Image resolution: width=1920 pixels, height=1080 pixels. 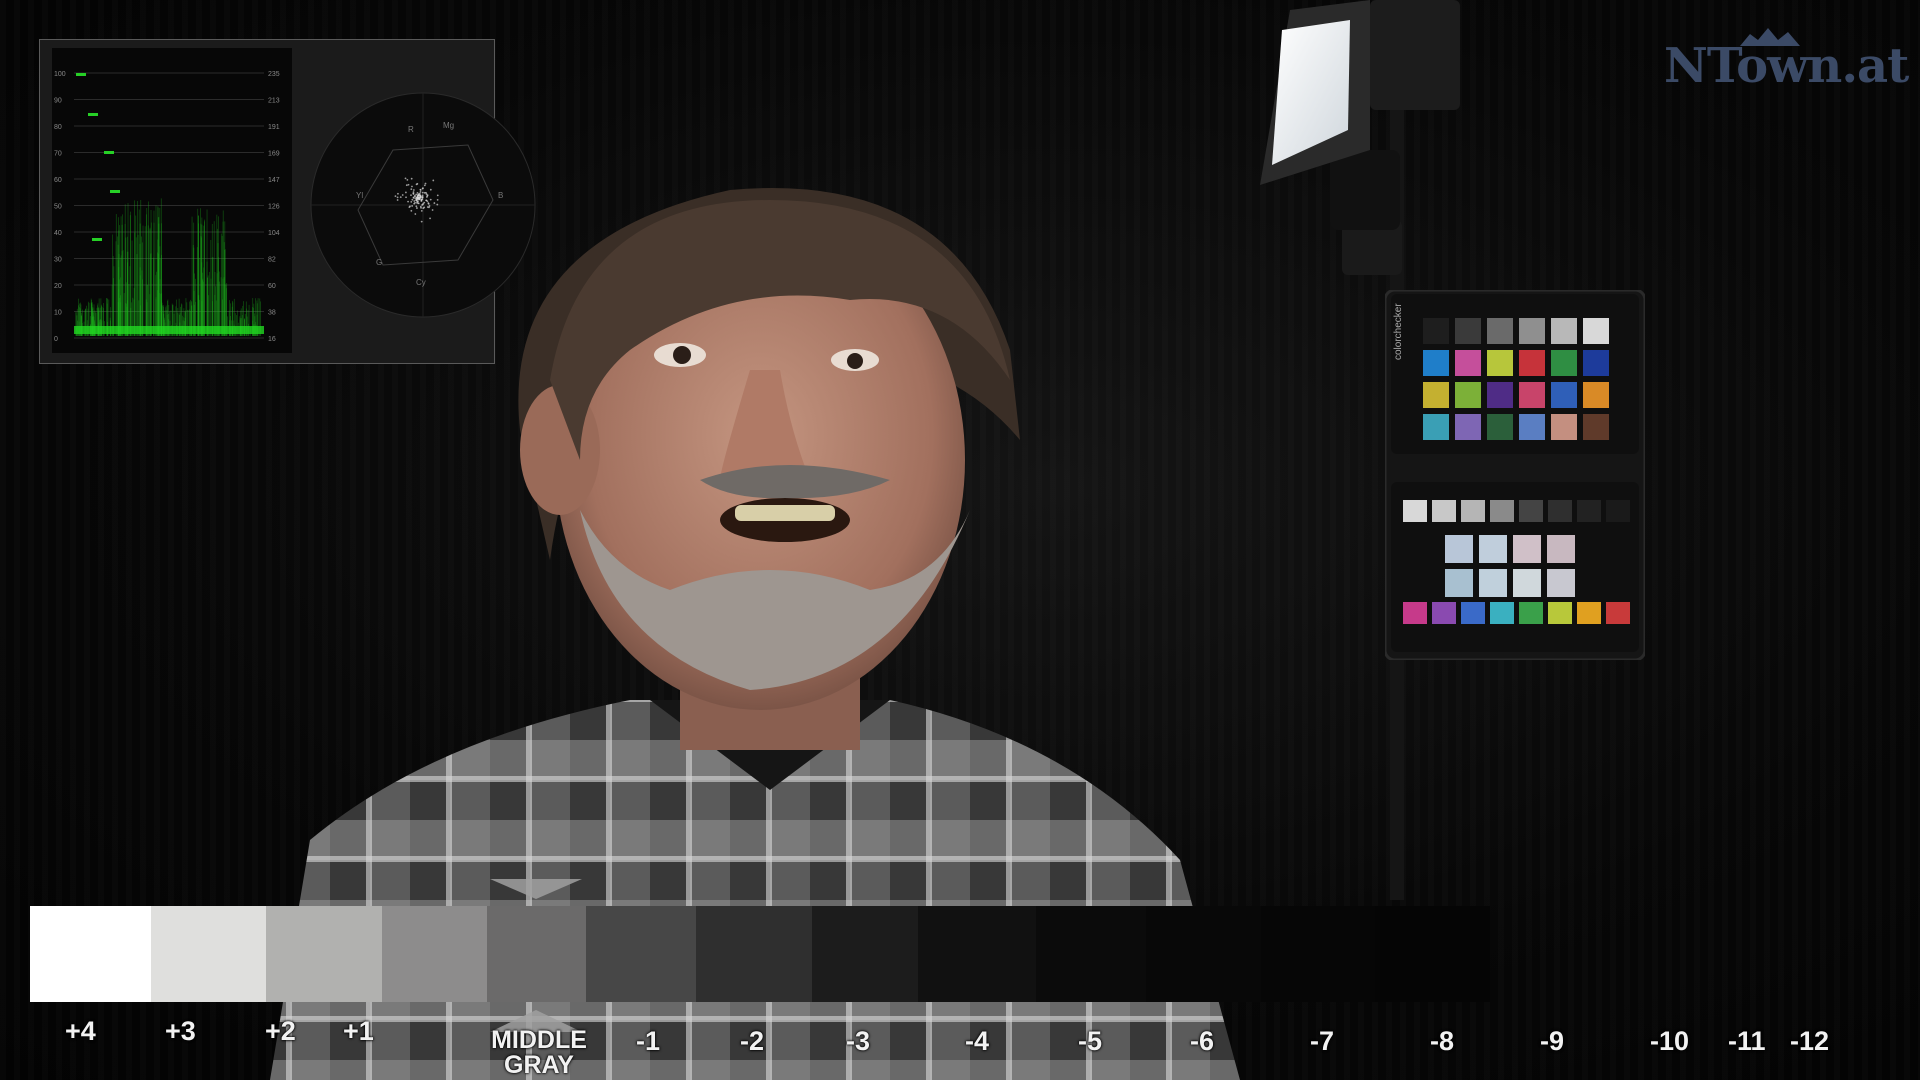 I want to click on waveform-left-tick: 30, so click(x=58, y=260).